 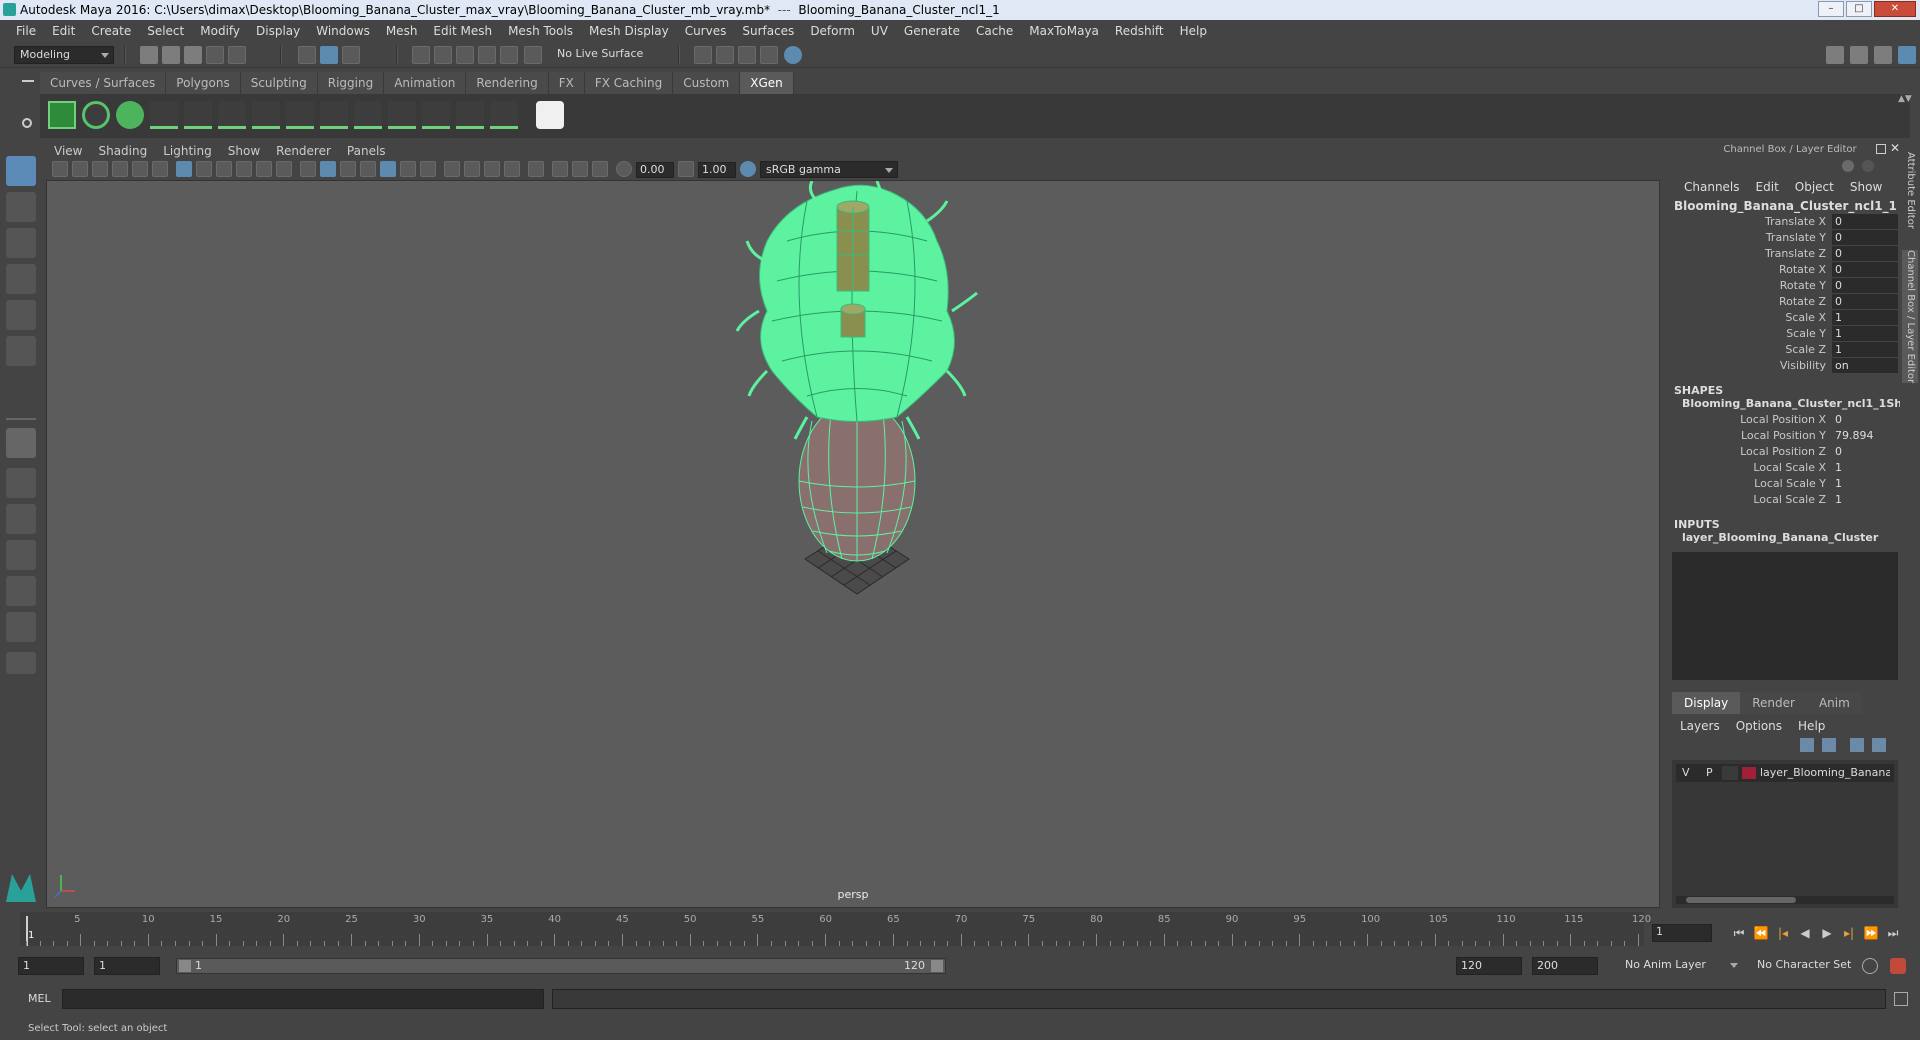 I want to click on menu-maxtomaya: MaxToMaya, so click(x=1064, y=31).